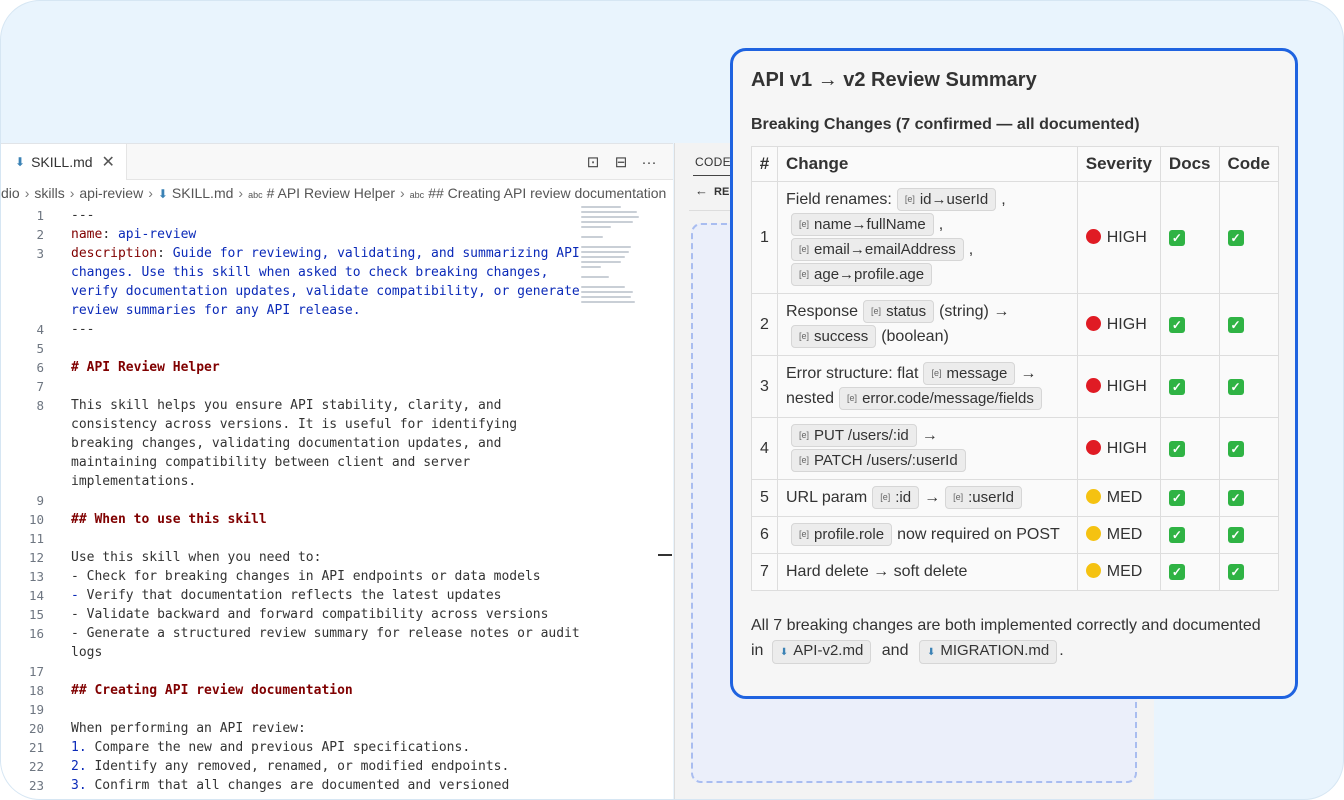  I want to click on code-token: ---, so click(83, 215).